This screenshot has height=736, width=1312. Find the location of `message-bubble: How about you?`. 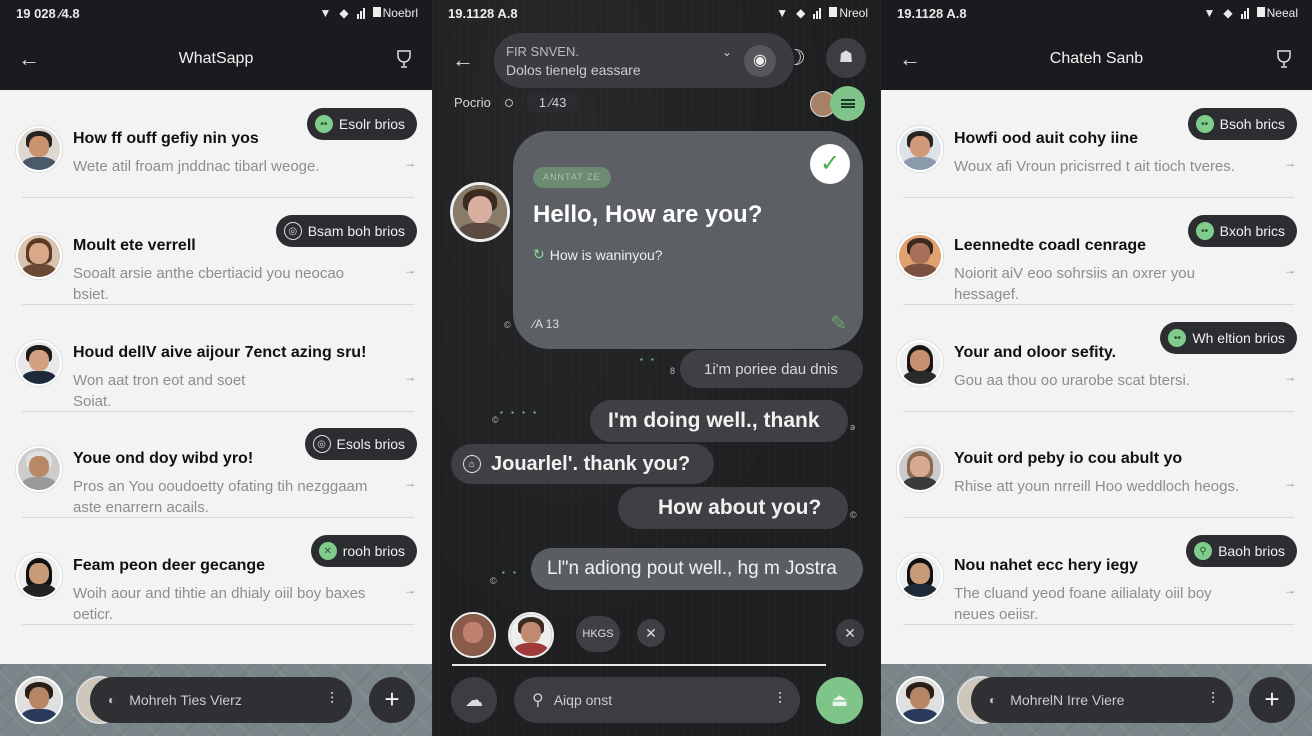

message-bubble: How about you? is located at coordinates (733, 508).